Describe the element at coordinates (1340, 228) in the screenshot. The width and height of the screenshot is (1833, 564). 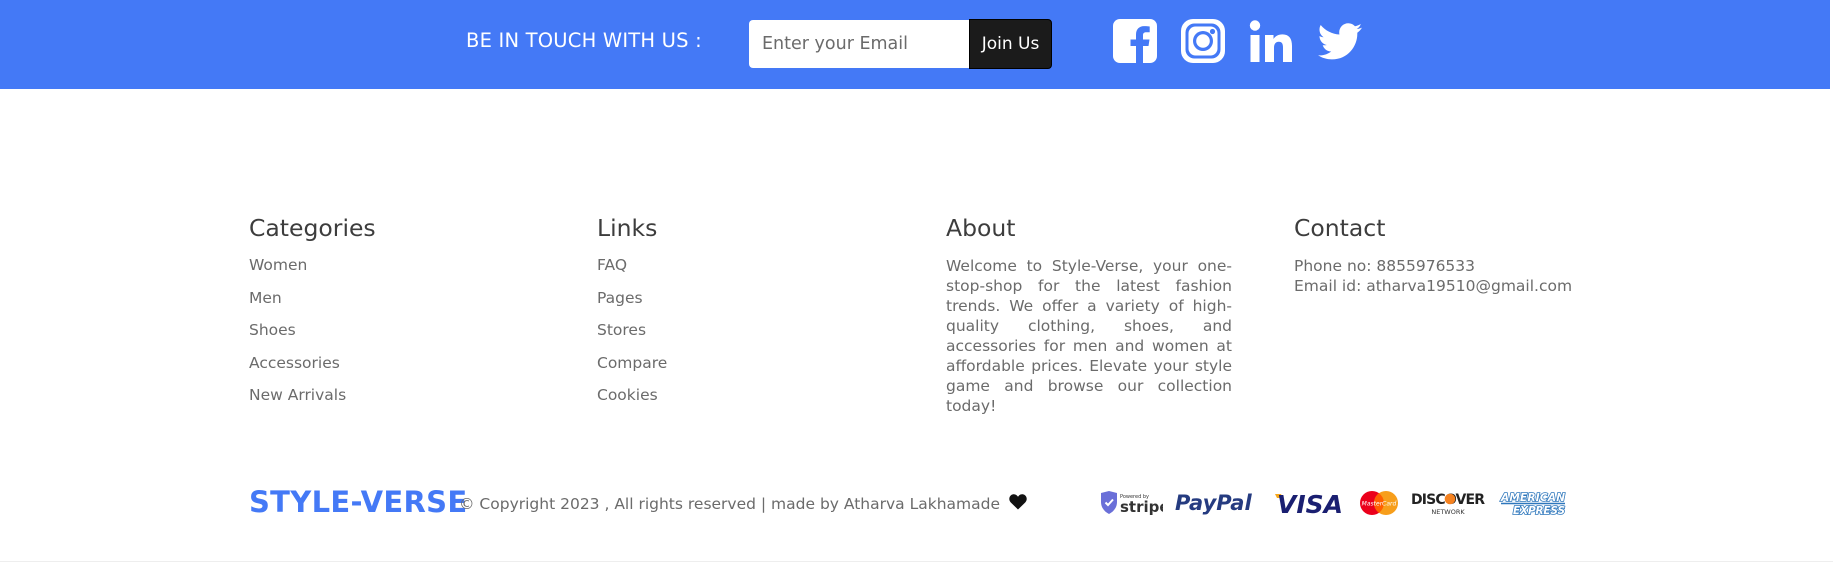
I see `contact-heading: Contact` at that location.